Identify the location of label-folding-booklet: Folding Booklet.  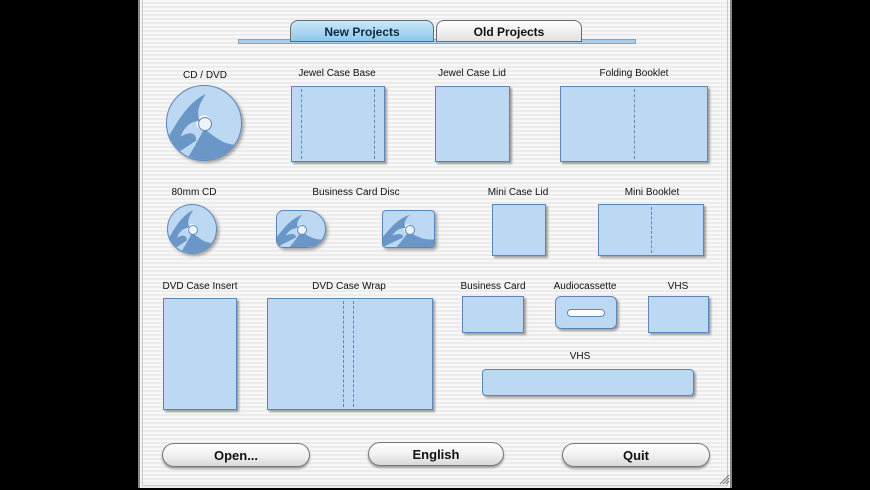
(634, 73).